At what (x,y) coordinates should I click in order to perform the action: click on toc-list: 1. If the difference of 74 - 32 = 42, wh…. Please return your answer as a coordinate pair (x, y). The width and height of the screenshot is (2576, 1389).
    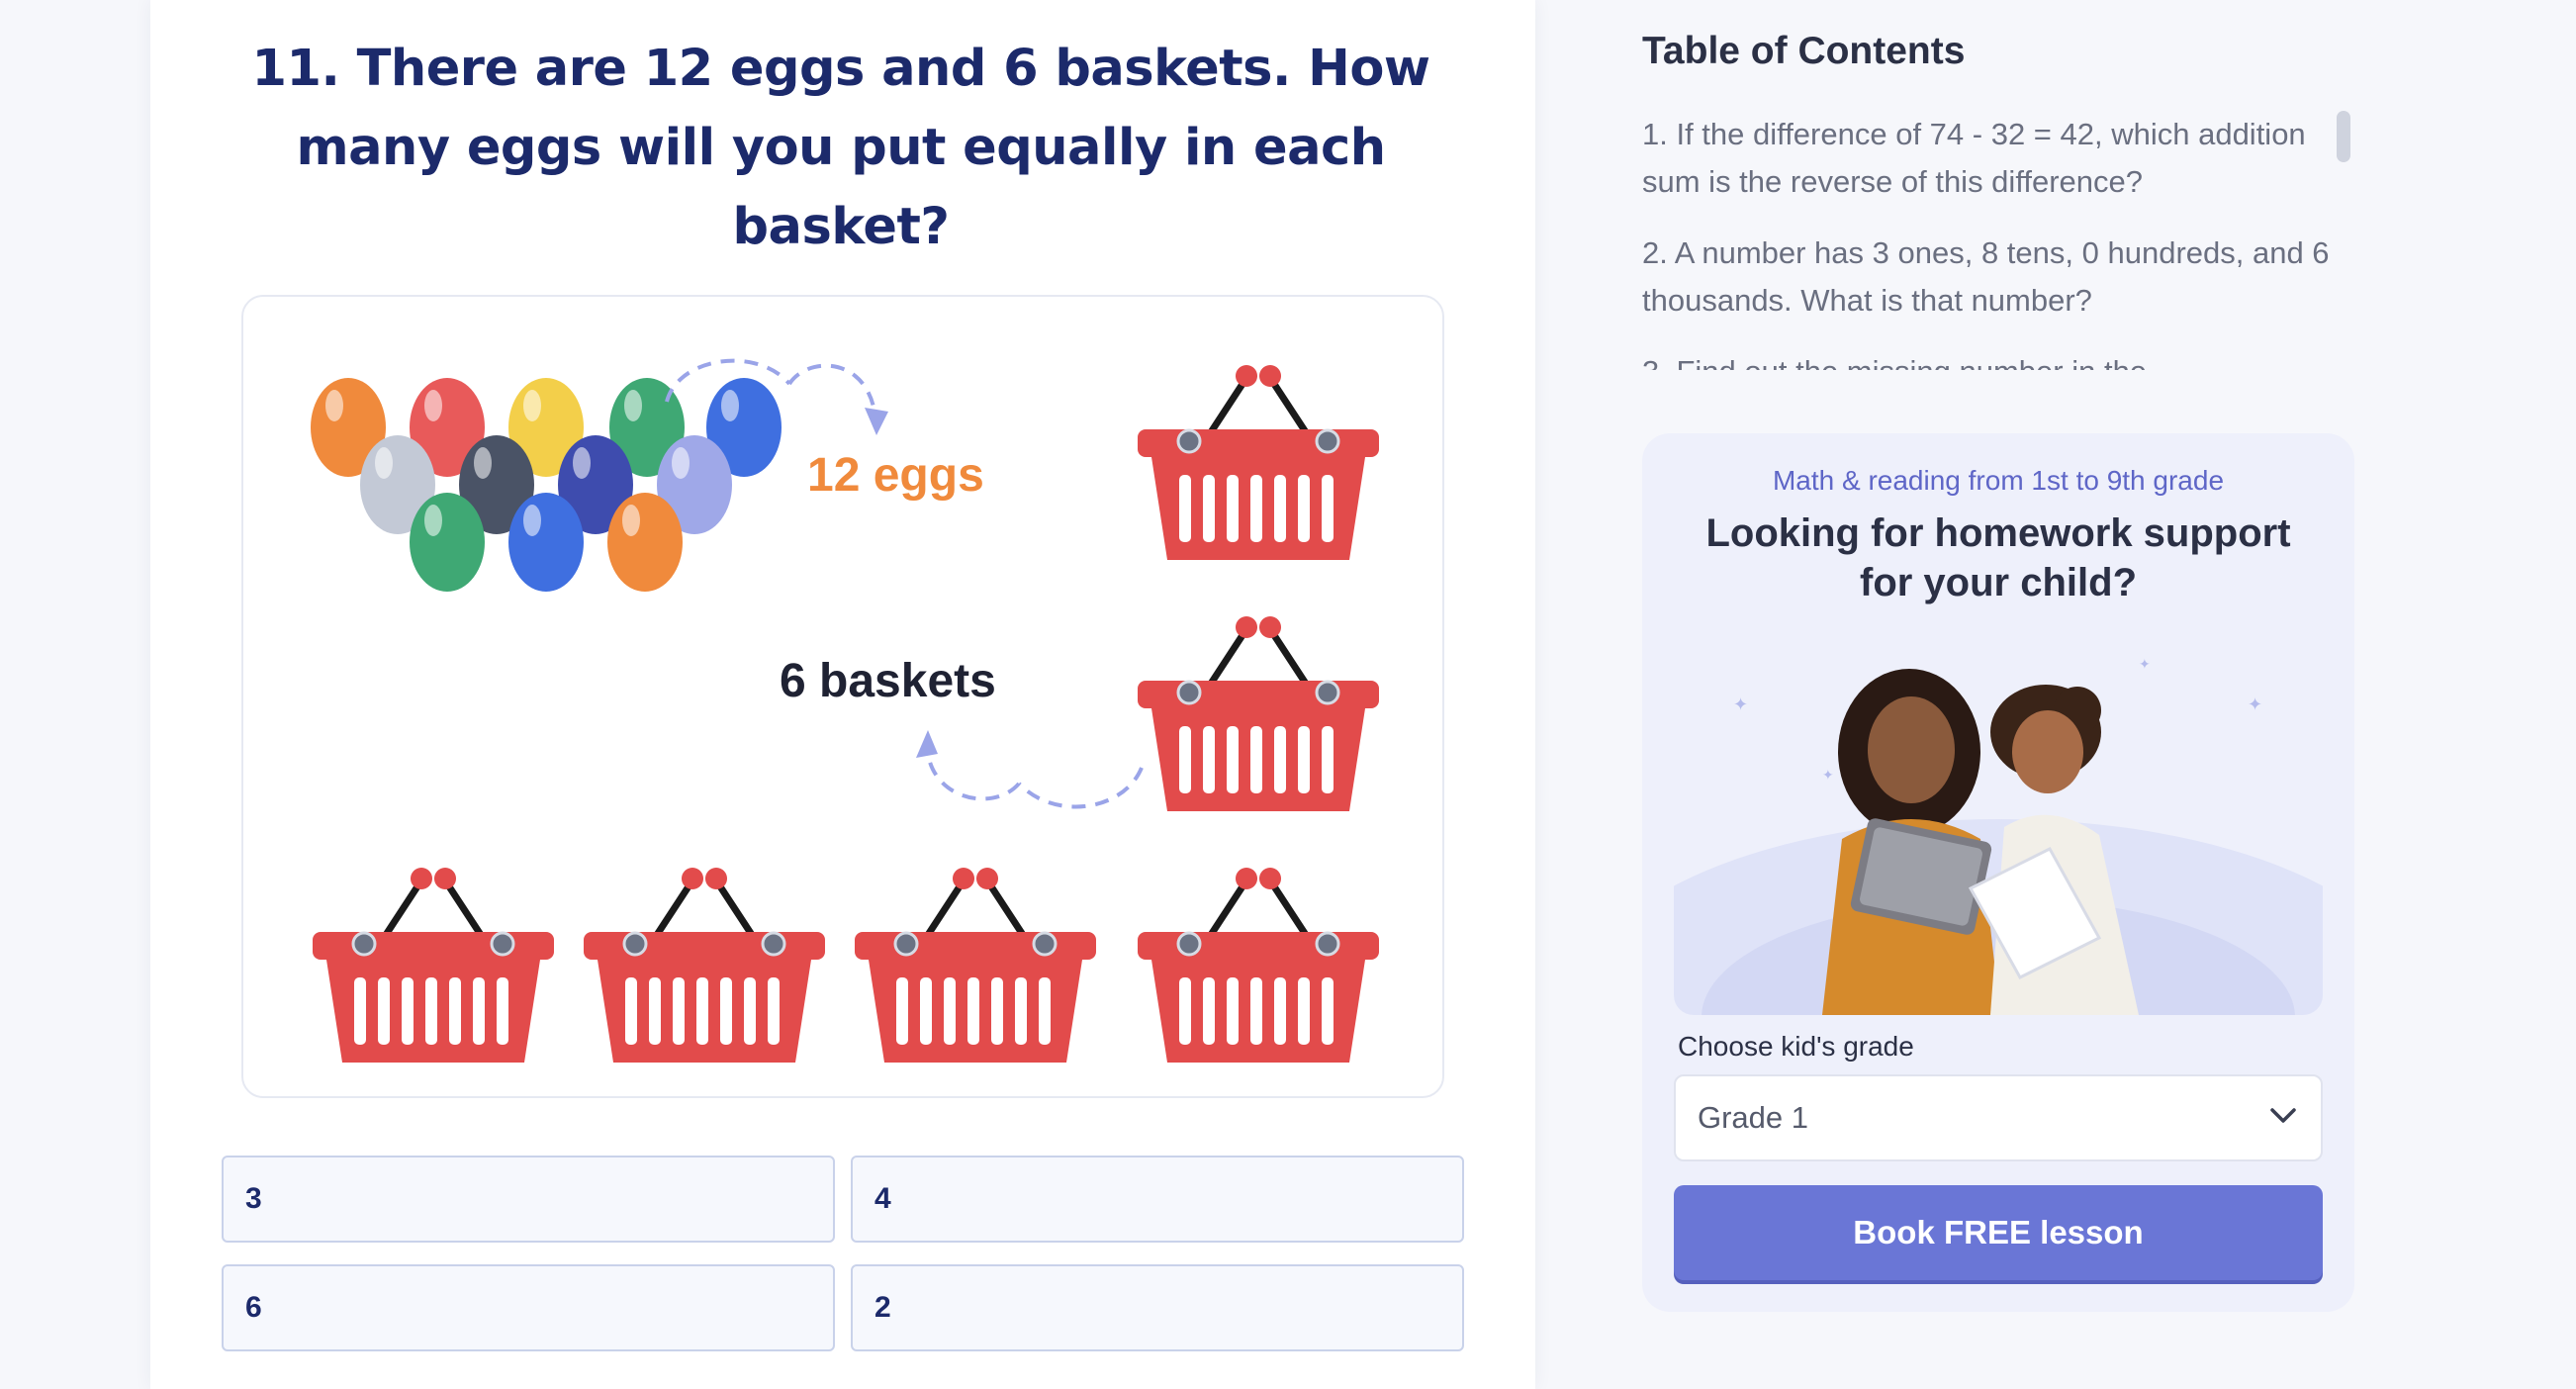
    Looking at the image, I should click on (1989, 240).